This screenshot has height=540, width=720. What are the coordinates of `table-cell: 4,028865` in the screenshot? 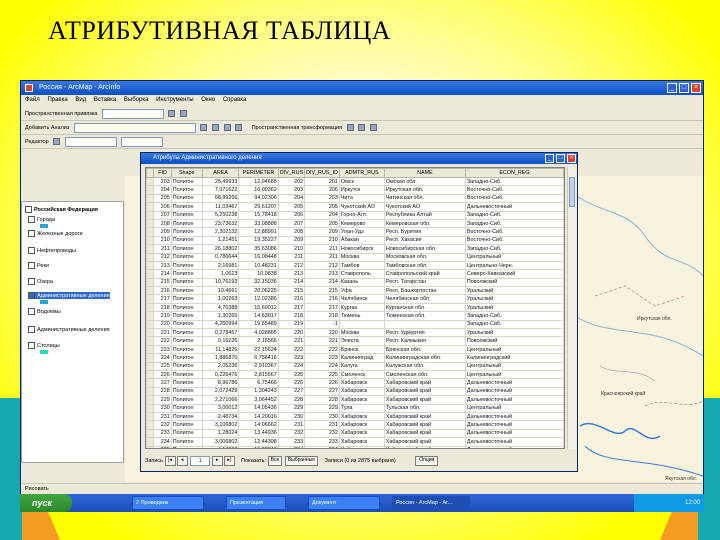 It's located at (258, 333).